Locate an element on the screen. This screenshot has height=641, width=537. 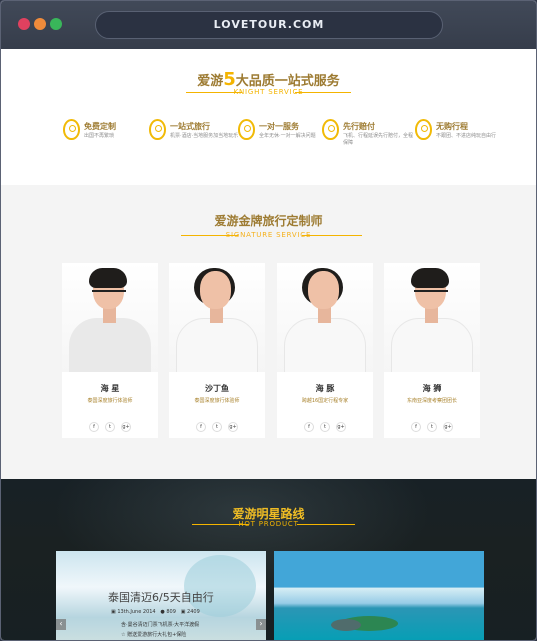
maximize-window-button is located at coordinates (56, 24).